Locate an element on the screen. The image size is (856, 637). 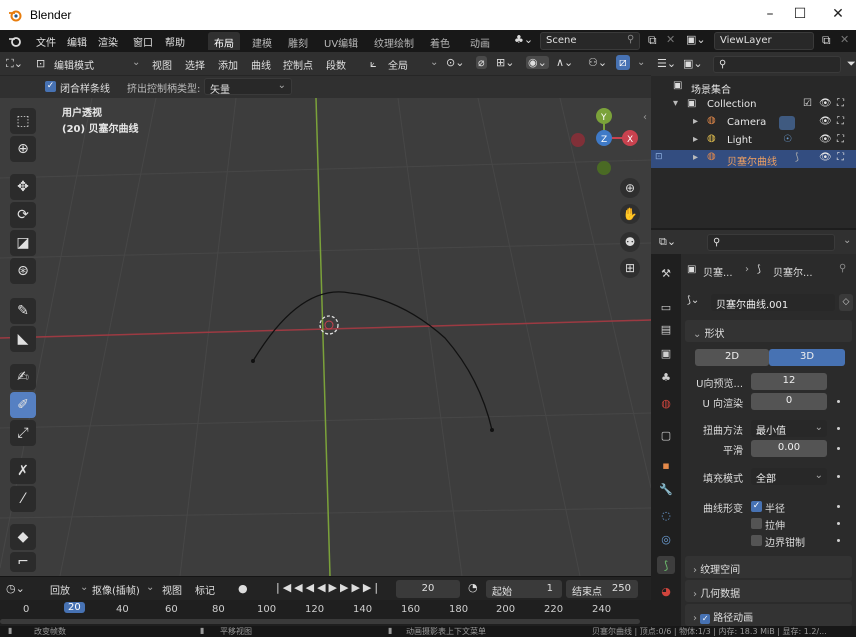
curve-data-icon: ⟆ is located at coordinates (797, 157).